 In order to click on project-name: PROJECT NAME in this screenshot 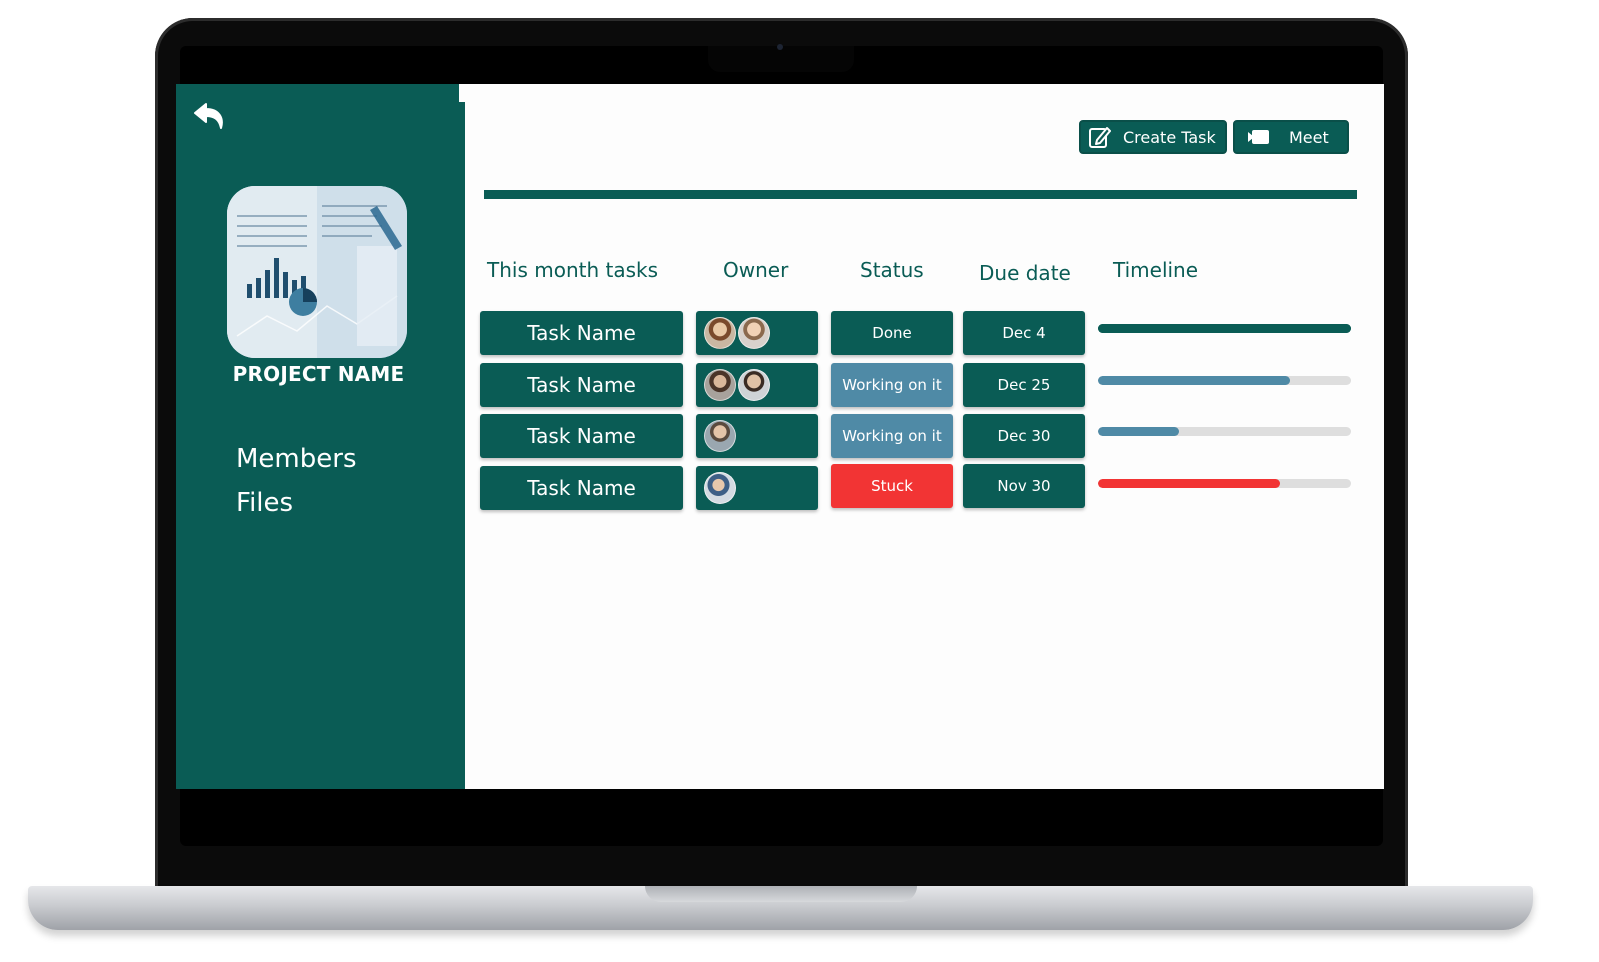, I will do `click(318, 374)`.